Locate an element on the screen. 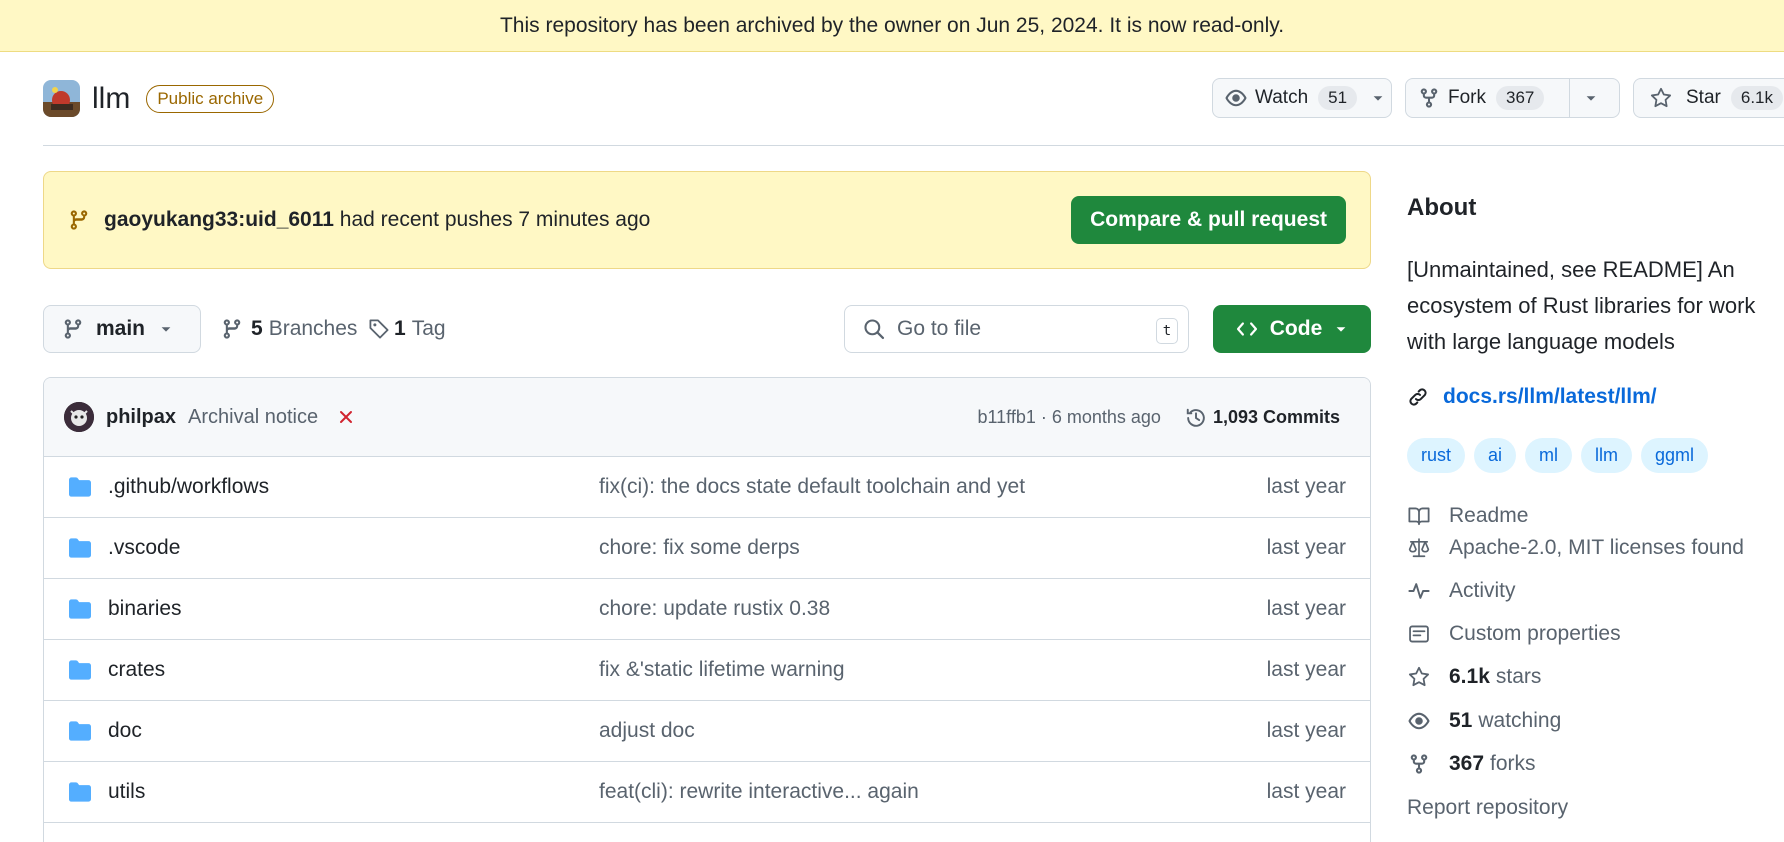 Image resolution: width=1784 pixels, height=842 pixels. file-name: binaries is located at coordinates (145, 609).